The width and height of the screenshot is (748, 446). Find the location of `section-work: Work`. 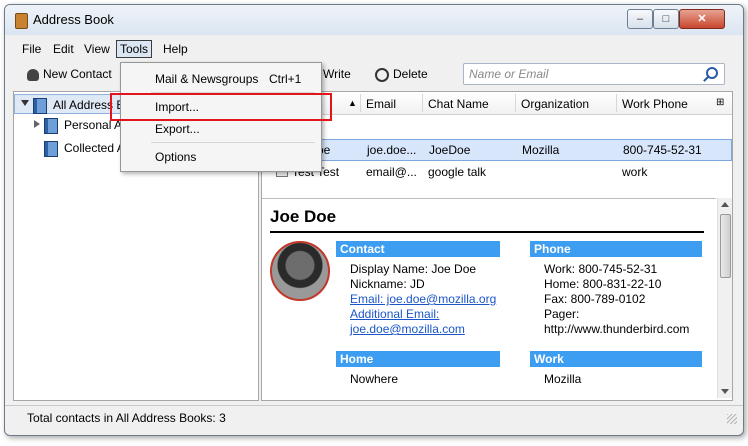

section-work: Work is located at coordinates (616, 359).